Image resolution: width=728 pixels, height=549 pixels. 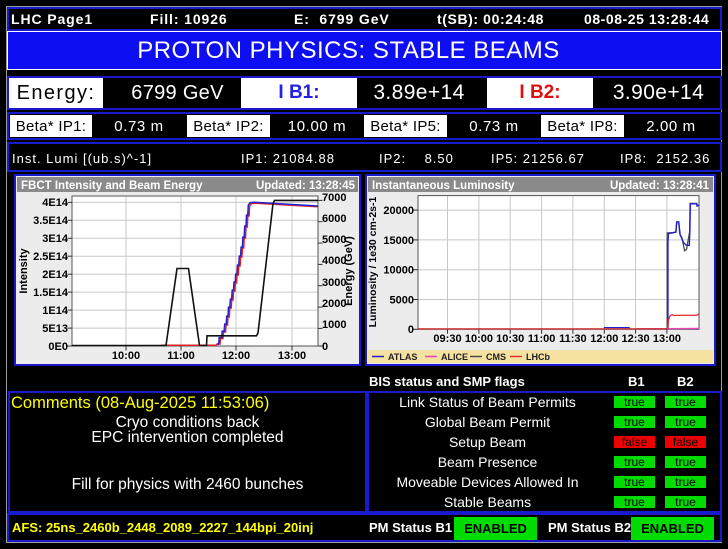 What do you see at coordinates (398, 241) in the screenshot?
I see `svg-text: 15000` at bounding box center [398, 241].